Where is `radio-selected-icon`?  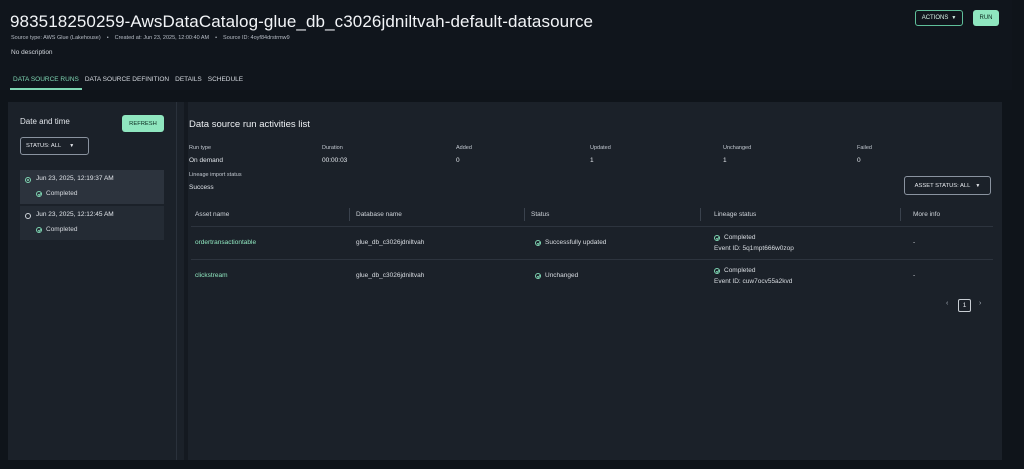 radio-selected-icon is located at coordinates (28, 180).